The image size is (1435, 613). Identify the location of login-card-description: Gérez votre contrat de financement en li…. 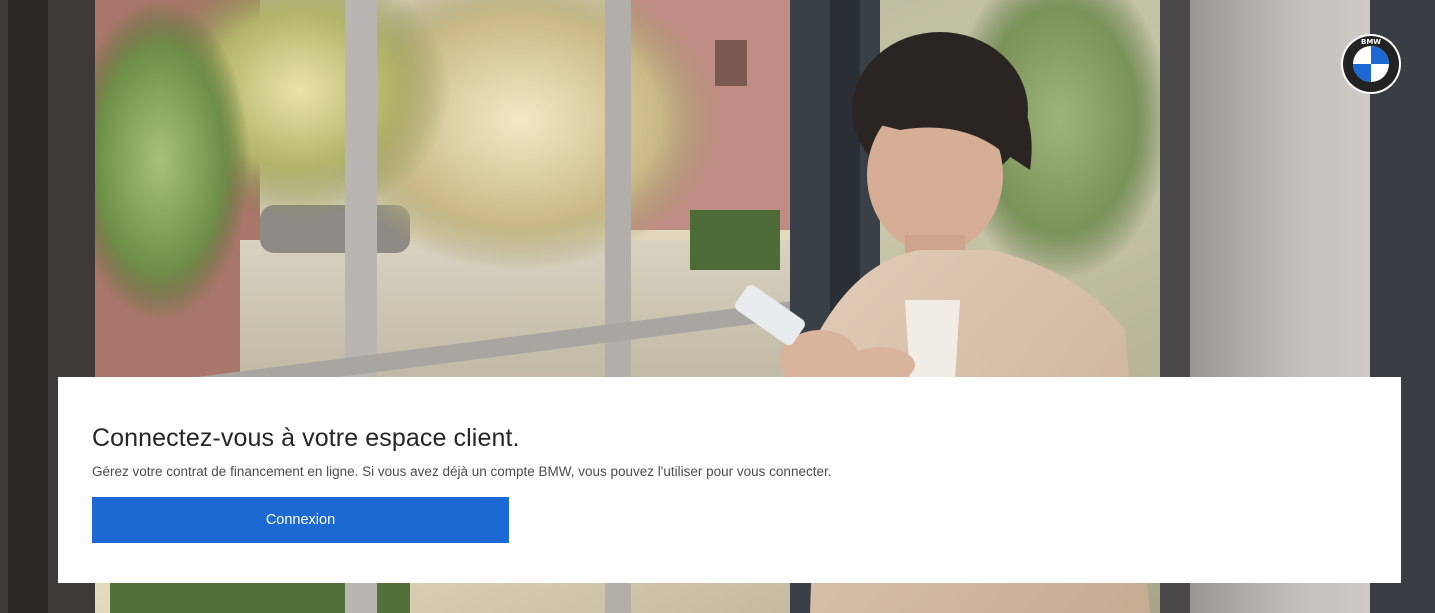
(462, 471).